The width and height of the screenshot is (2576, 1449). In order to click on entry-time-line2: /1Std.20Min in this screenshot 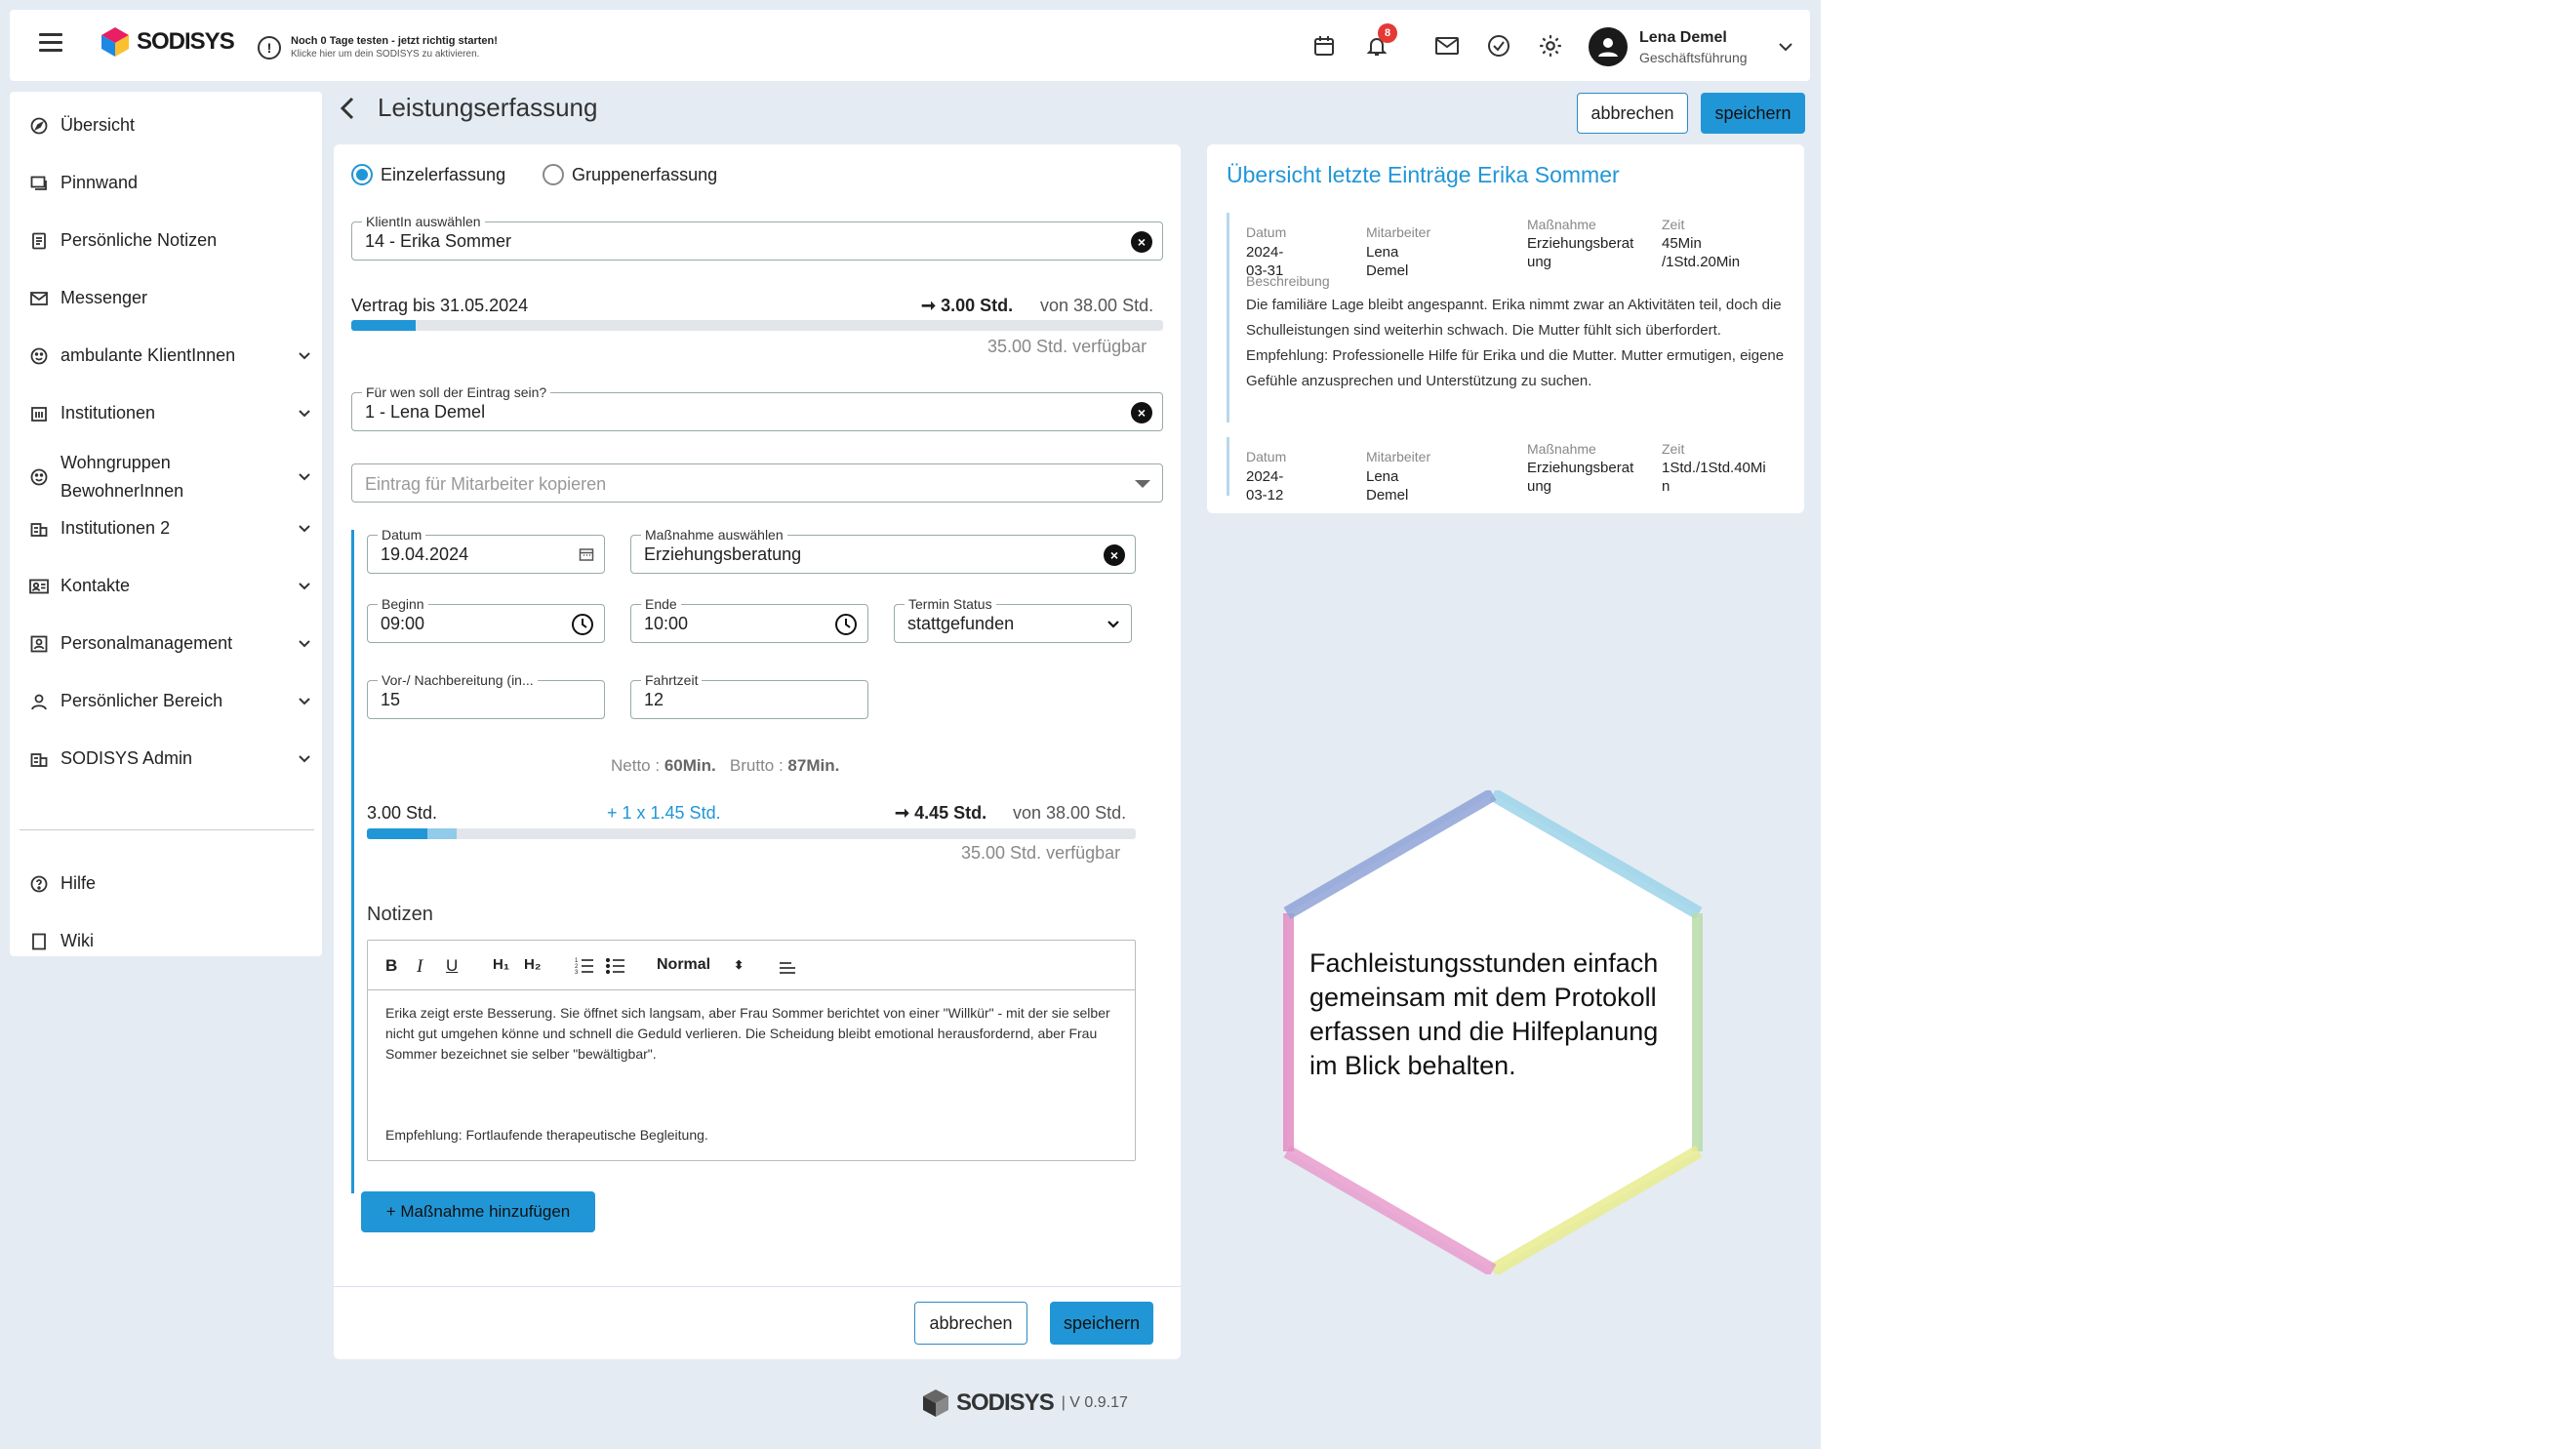, I will do `click(1701, 262)`.